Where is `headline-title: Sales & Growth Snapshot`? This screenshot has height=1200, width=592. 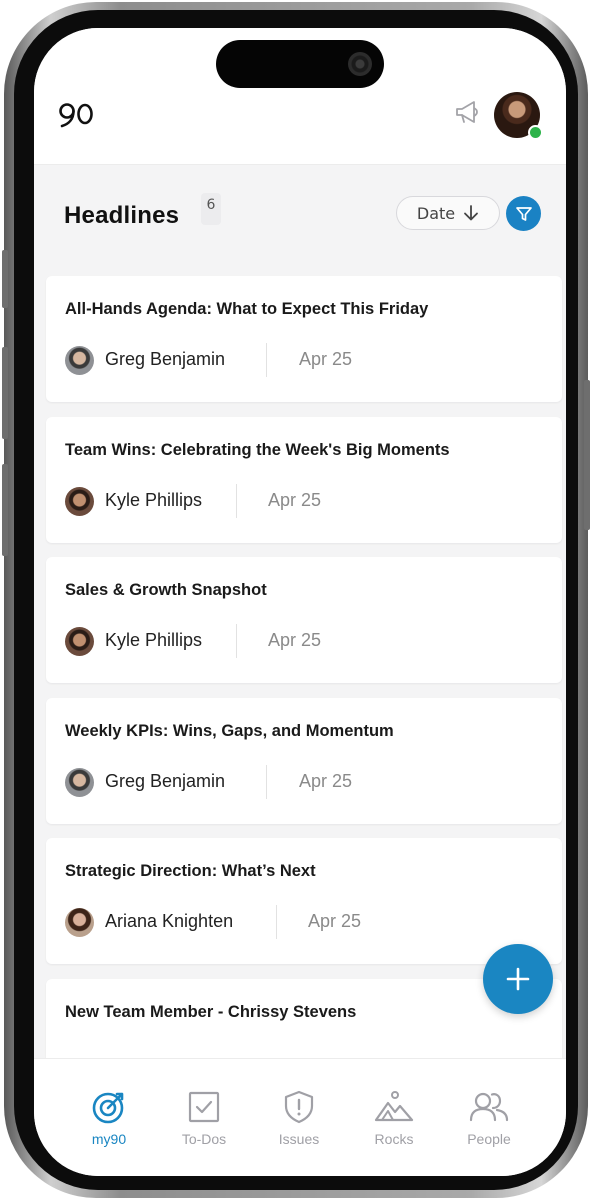
headline-title: Sales & Growth Snapshot is located at coordinates (166, 590).